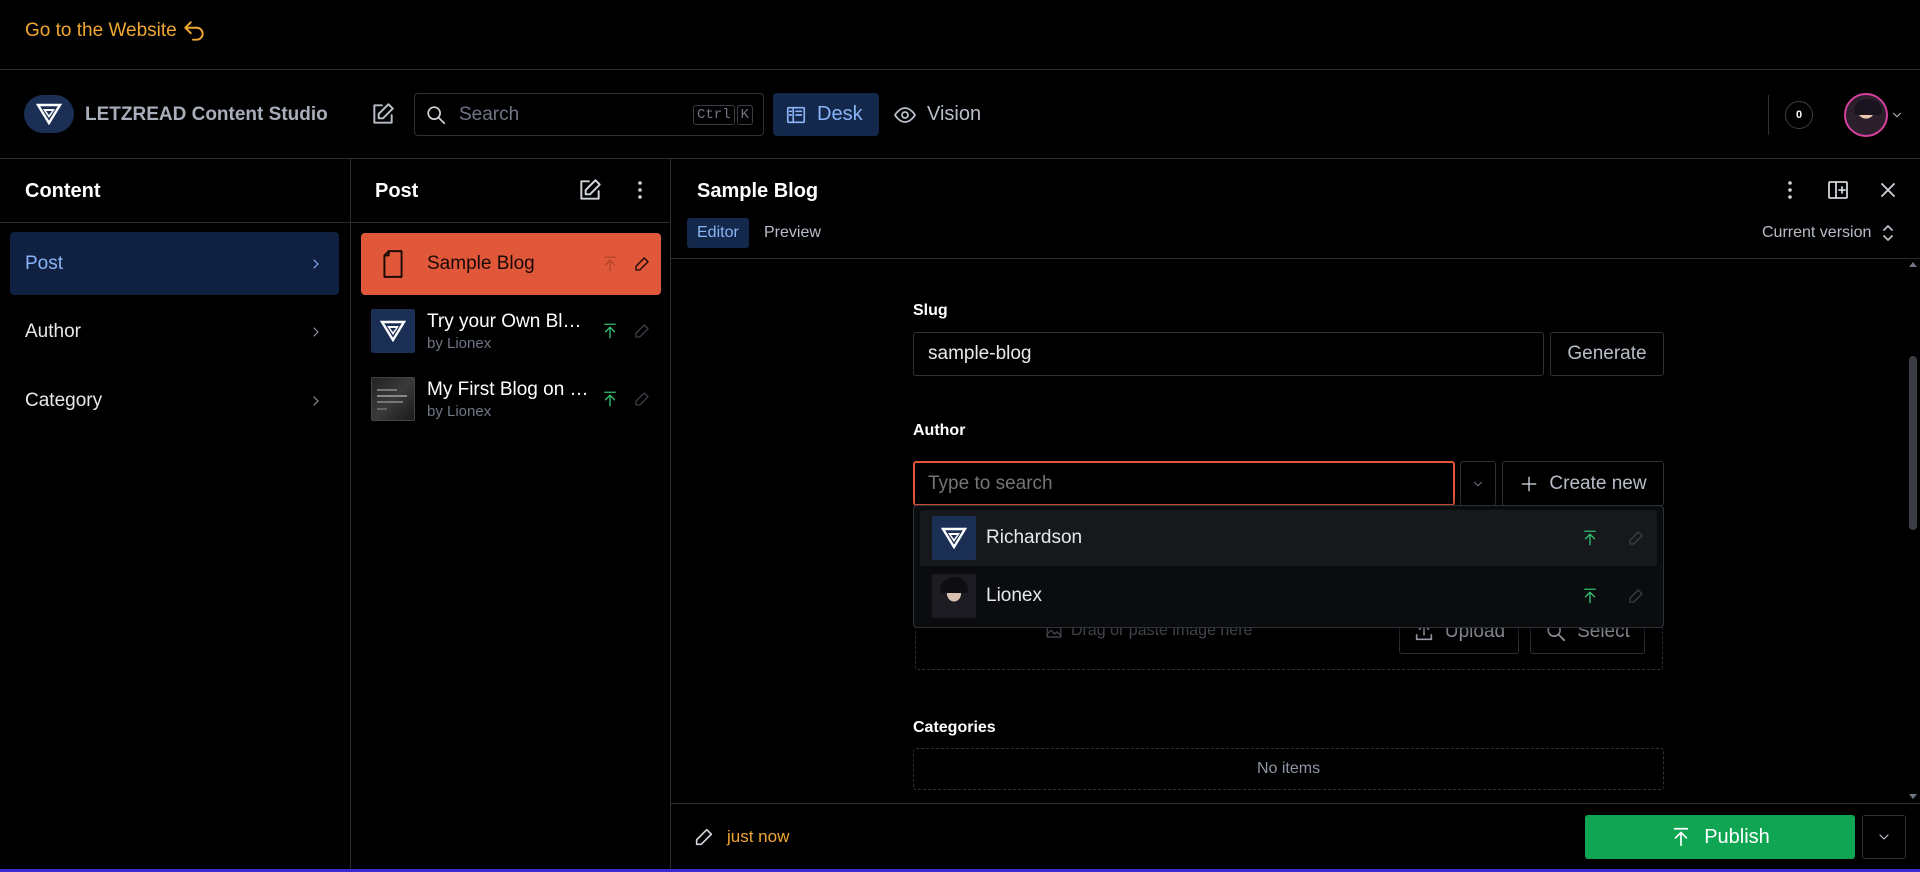  I want to click on shortcut-key-ctrl: Ctrl, so click(713, 114).